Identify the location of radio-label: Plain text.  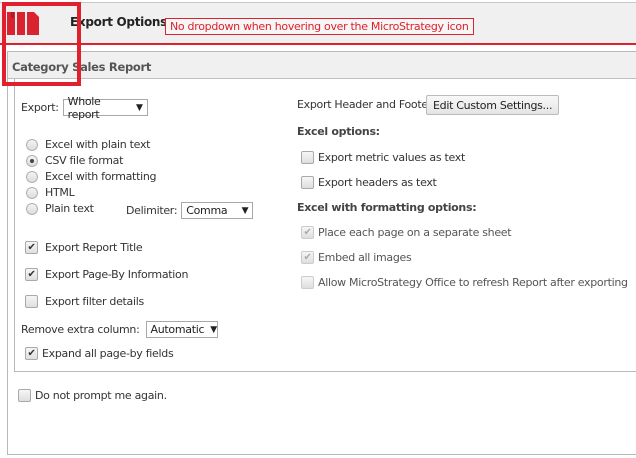
(69, 208).